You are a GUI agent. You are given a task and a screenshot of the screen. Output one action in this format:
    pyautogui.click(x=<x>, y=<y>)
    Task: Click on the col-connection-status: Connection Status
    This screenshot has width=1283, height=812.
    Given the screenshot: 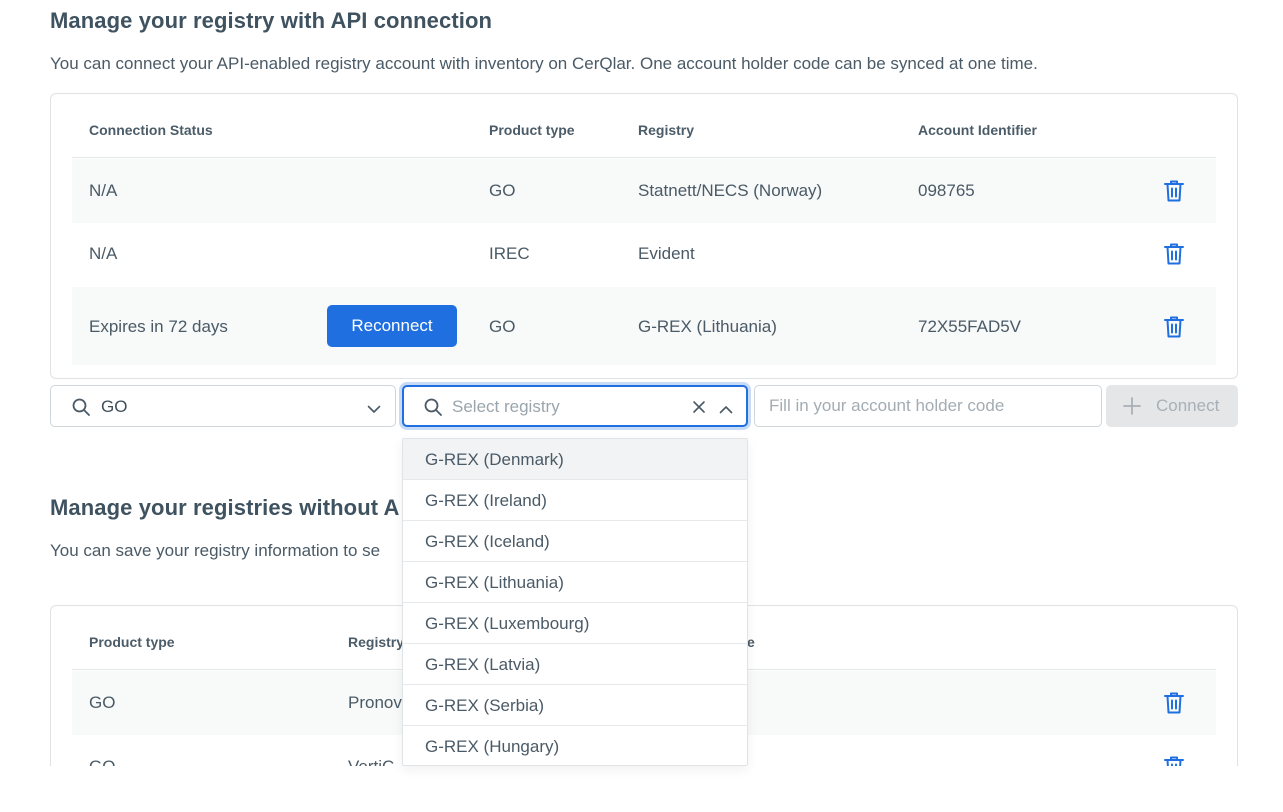 What is the action you would take?
    pyautogui.click(x=151, y=130)
    